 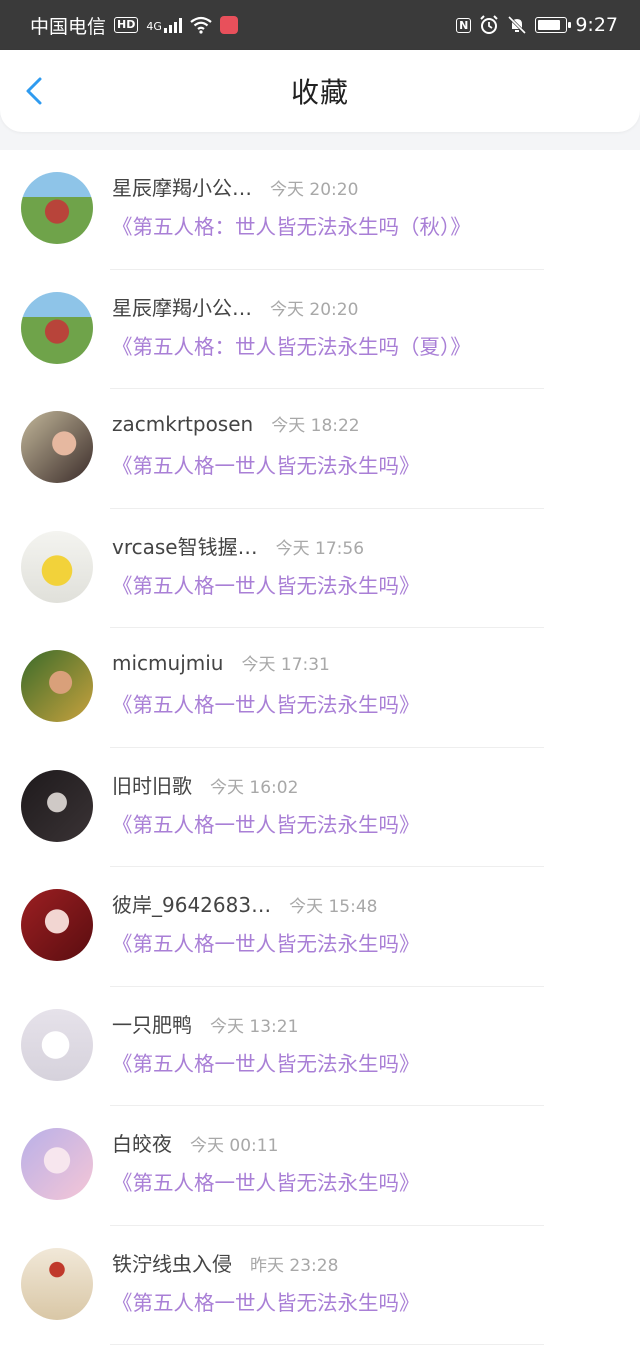 I want to click on list-item: 旧时旧歌 今天 16:02 《第五人格一世人皆无法永生吗》, so click(x=320, y=808).